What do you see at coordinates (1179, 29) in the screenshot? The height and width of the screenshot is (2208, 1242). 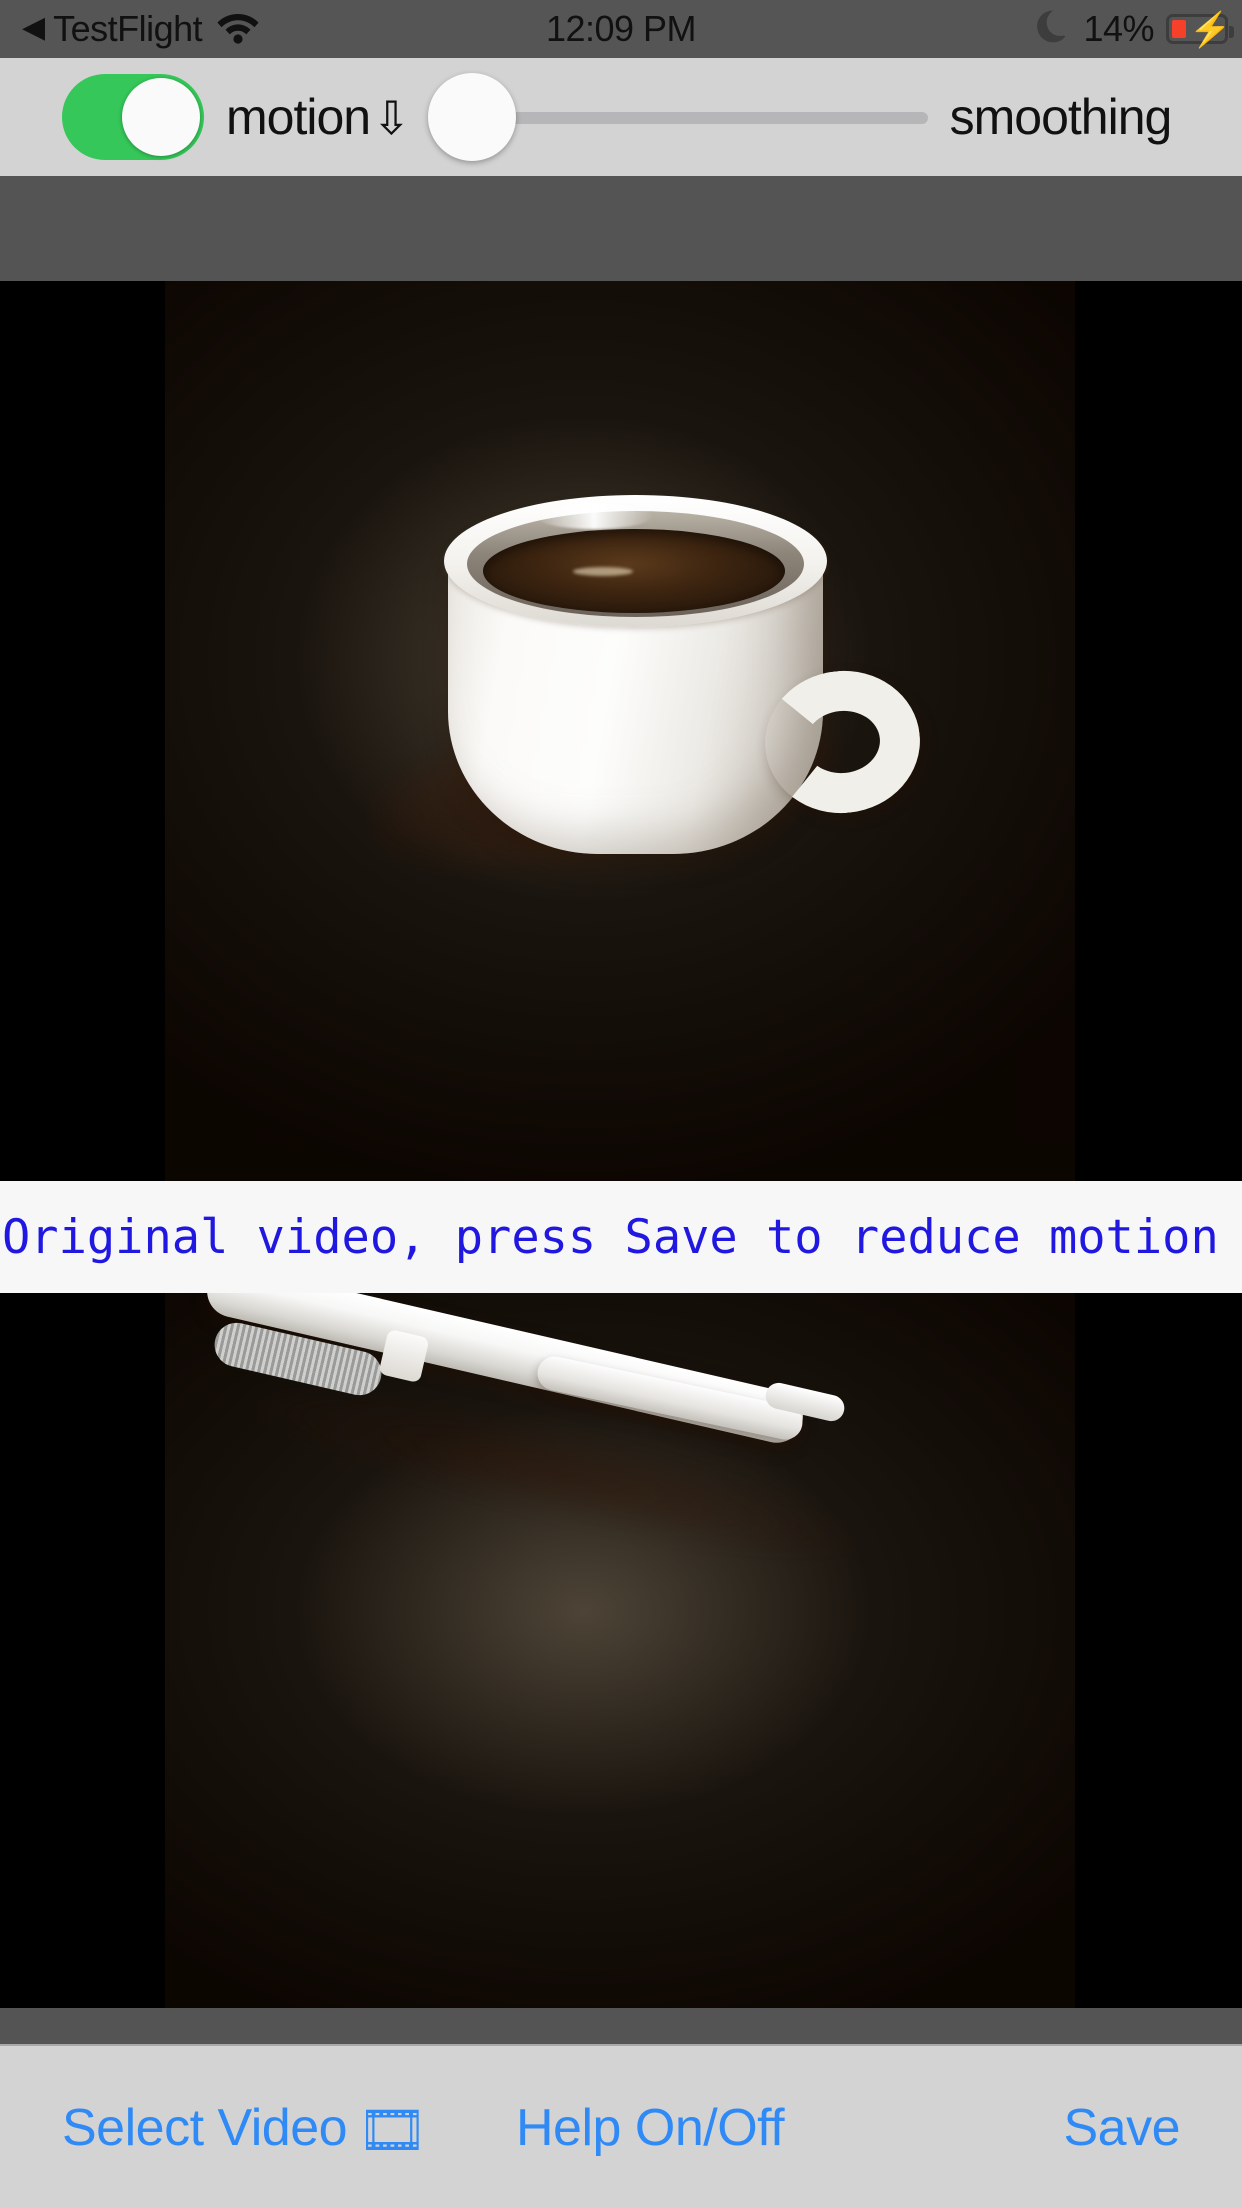 I see `battery-fill` at bounding box center [1179, 29].